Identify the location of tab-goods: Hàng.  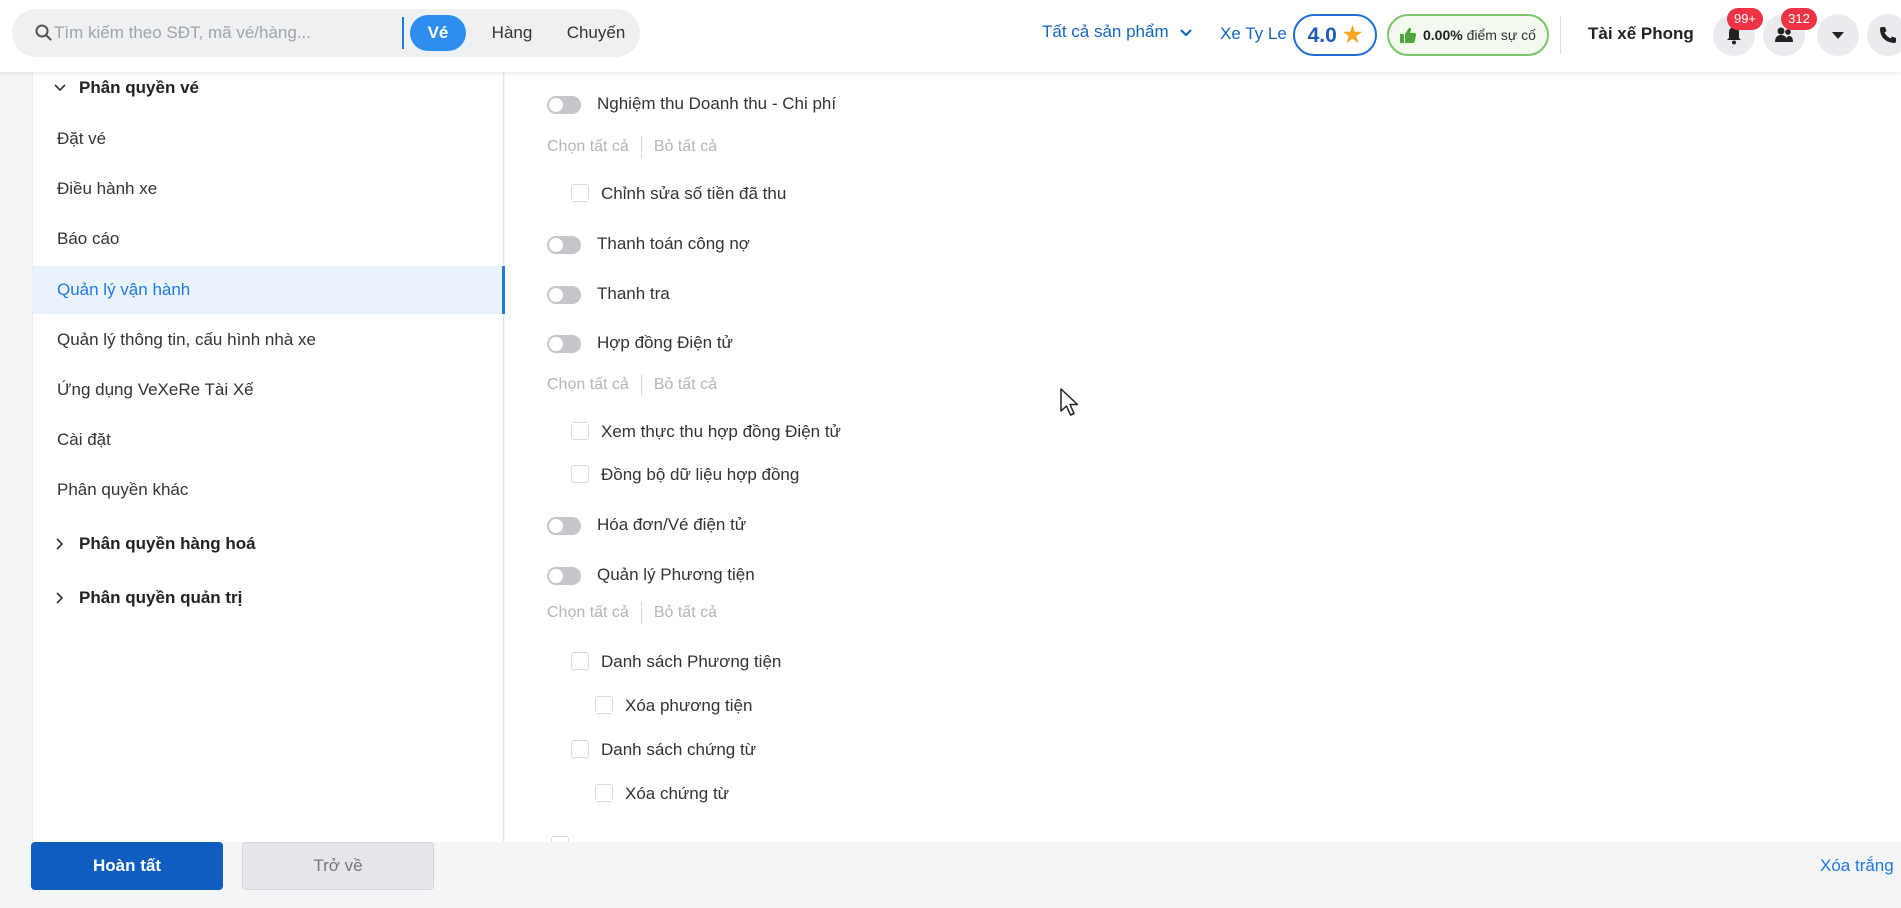
(512, 33).